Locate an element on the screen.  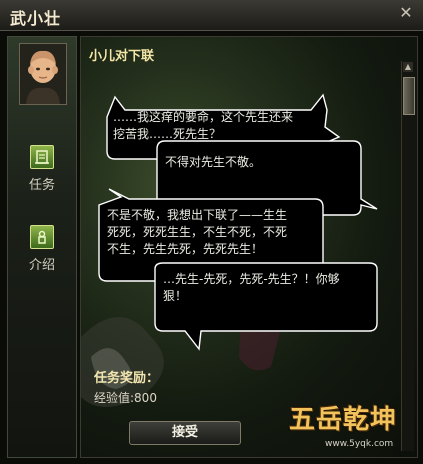
sidebar-item-quest: 任务 is located at coordinates (42, 169).